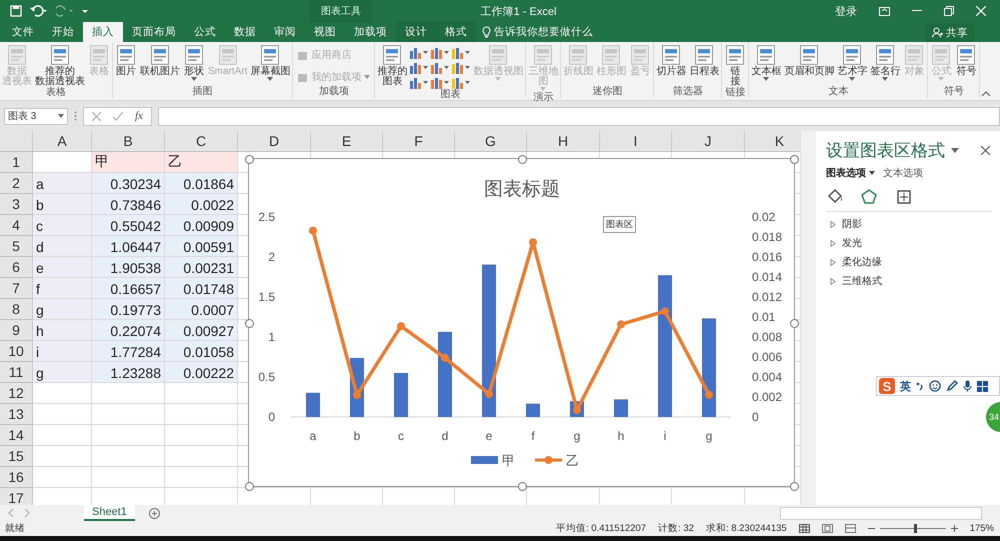 The width and height of the screenshot is (1000, 541). What do you see at coordinates (967, 386) in the screenshot?
I see `microphone-icon` at bounding box center [967, 386].